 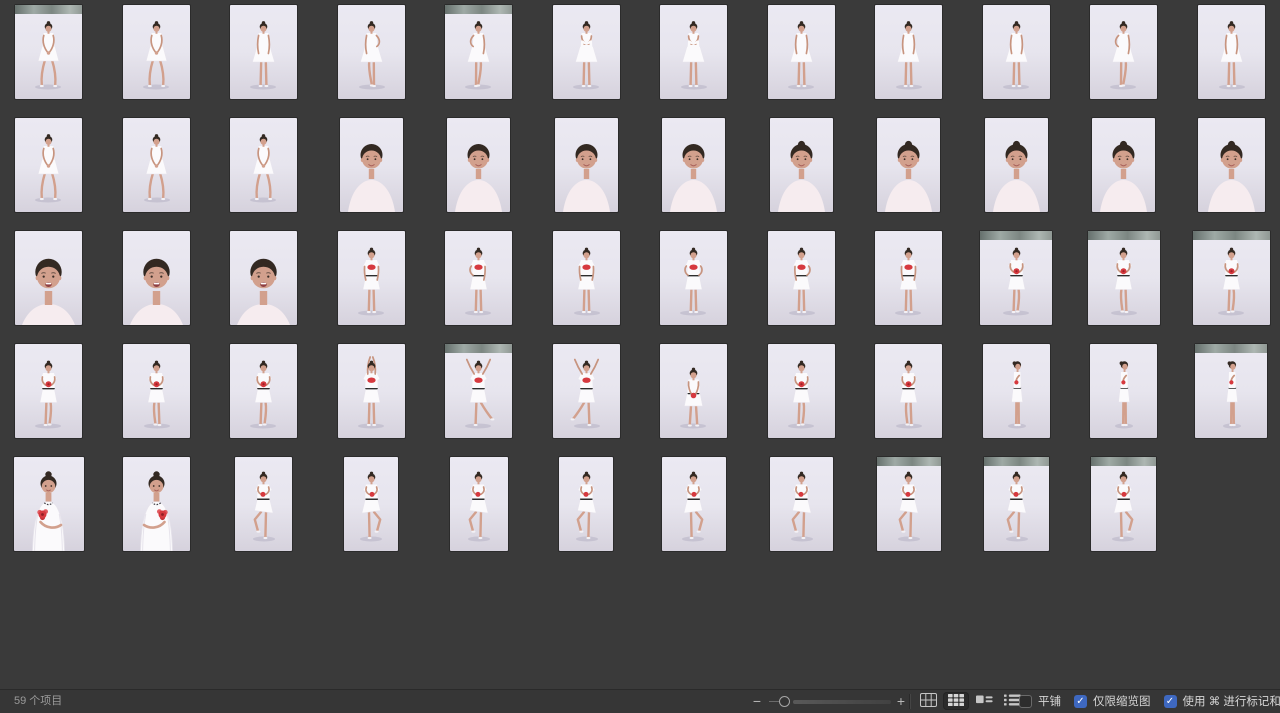 What do you see at coordinates (1221, 701) in the screenshot?
I see `checkbox-option: ✓ 使用 ⌘ 进行标记和评级` at bounding box center [1221, 701].